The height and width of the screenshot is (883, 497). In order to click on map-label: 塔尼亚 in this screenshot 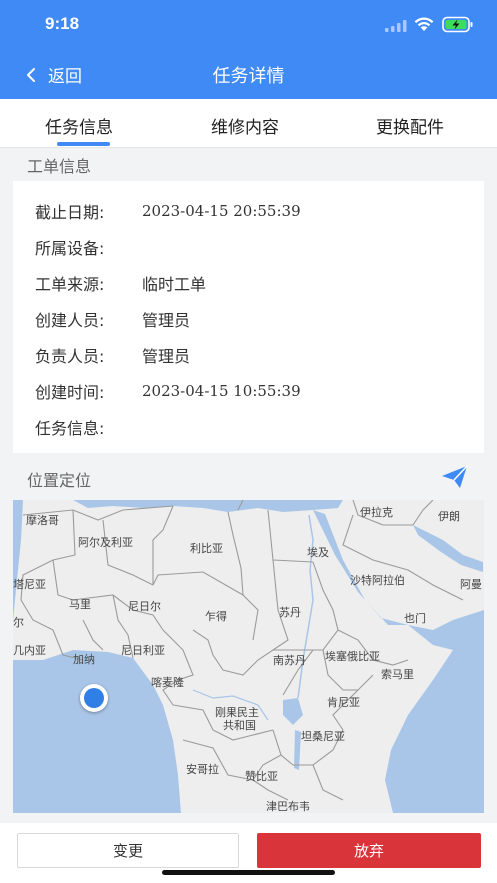, I will do `click(29, 584)`.